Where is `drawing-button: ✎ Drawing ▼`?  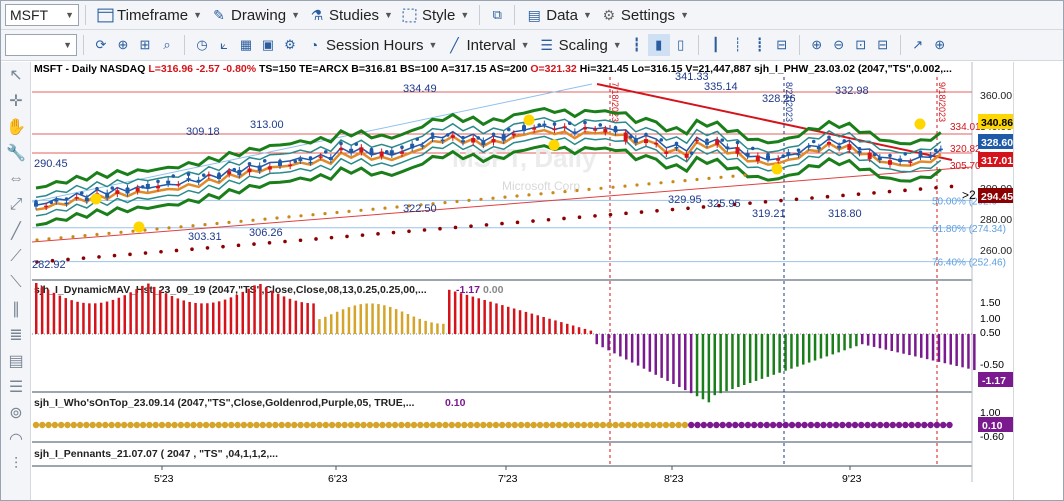
drawing-button: ✎ Drawing ▼ is located at coordinates (255, 15).